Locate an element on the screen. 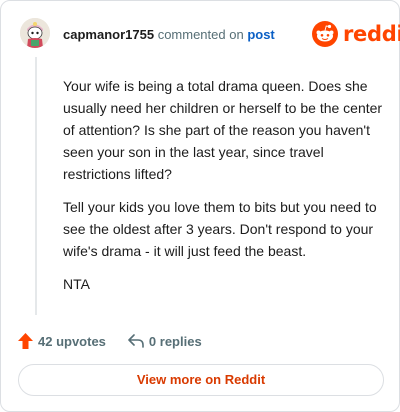  upvote-button: 42 upvotes is located at coordinates (62, 341).